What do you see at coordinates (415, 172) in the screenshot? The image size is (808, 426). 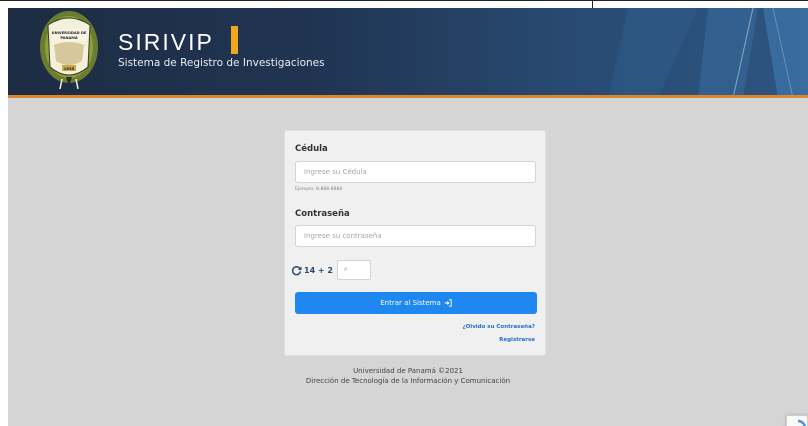 I see `cedula-input` at bounding box center [415, 172].